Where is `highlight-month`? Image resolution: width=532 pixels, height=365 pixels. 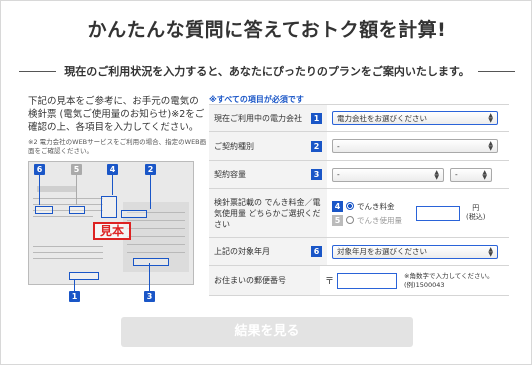 highlight-month is located at coordinates (44, 210).